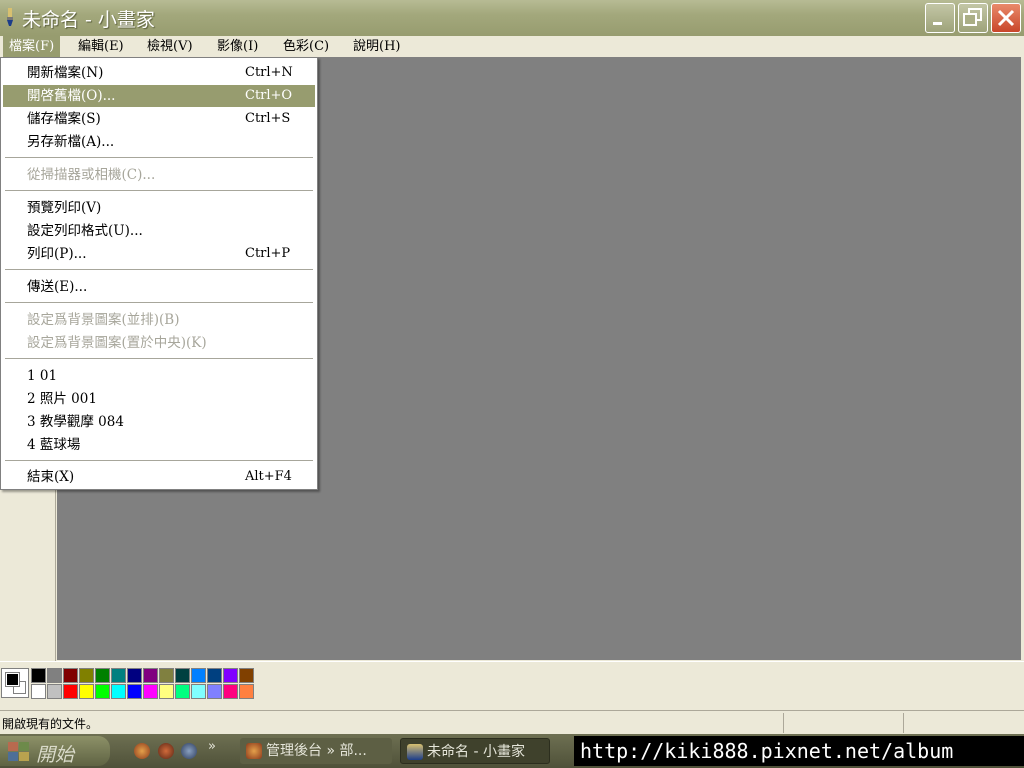 The height and width of the screenshot is (768, 1024). I want to click on menu-colors: 色彩(C), so click(306, 46).